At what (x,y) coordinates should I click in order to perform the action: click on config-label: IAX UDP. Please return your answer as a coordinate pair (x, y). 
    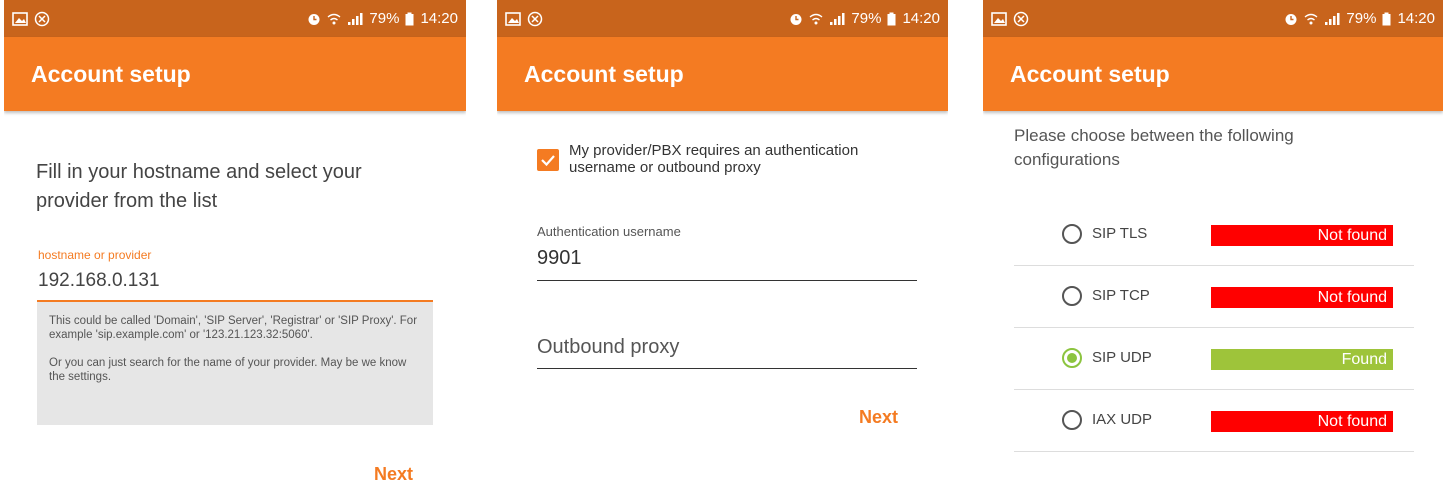
    Looking at the image, I should click on (1122, 419).